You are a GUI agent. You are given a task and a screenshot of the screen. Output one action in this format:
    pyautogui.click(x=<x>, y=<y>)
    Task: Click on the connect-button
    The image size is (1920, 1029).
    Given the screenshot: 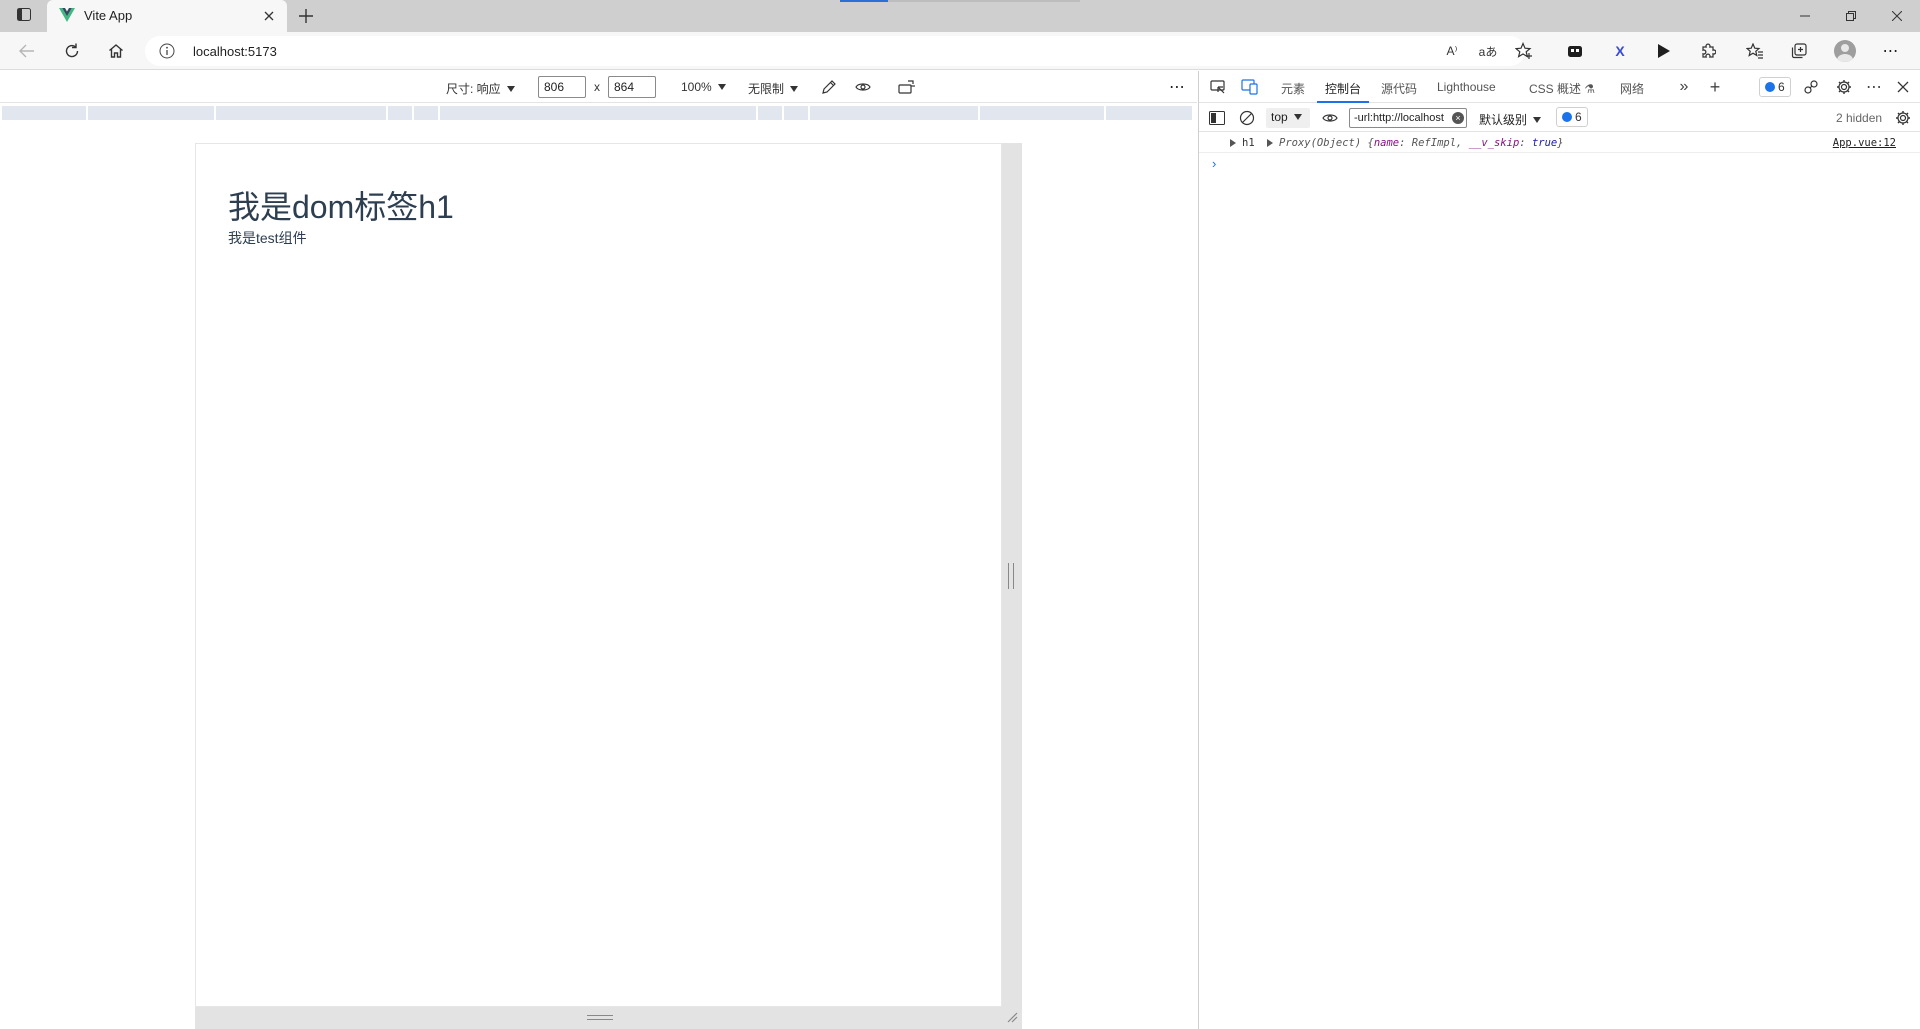 What is the action you would take?
    pyautogui.click(x=1811, y=87)
    